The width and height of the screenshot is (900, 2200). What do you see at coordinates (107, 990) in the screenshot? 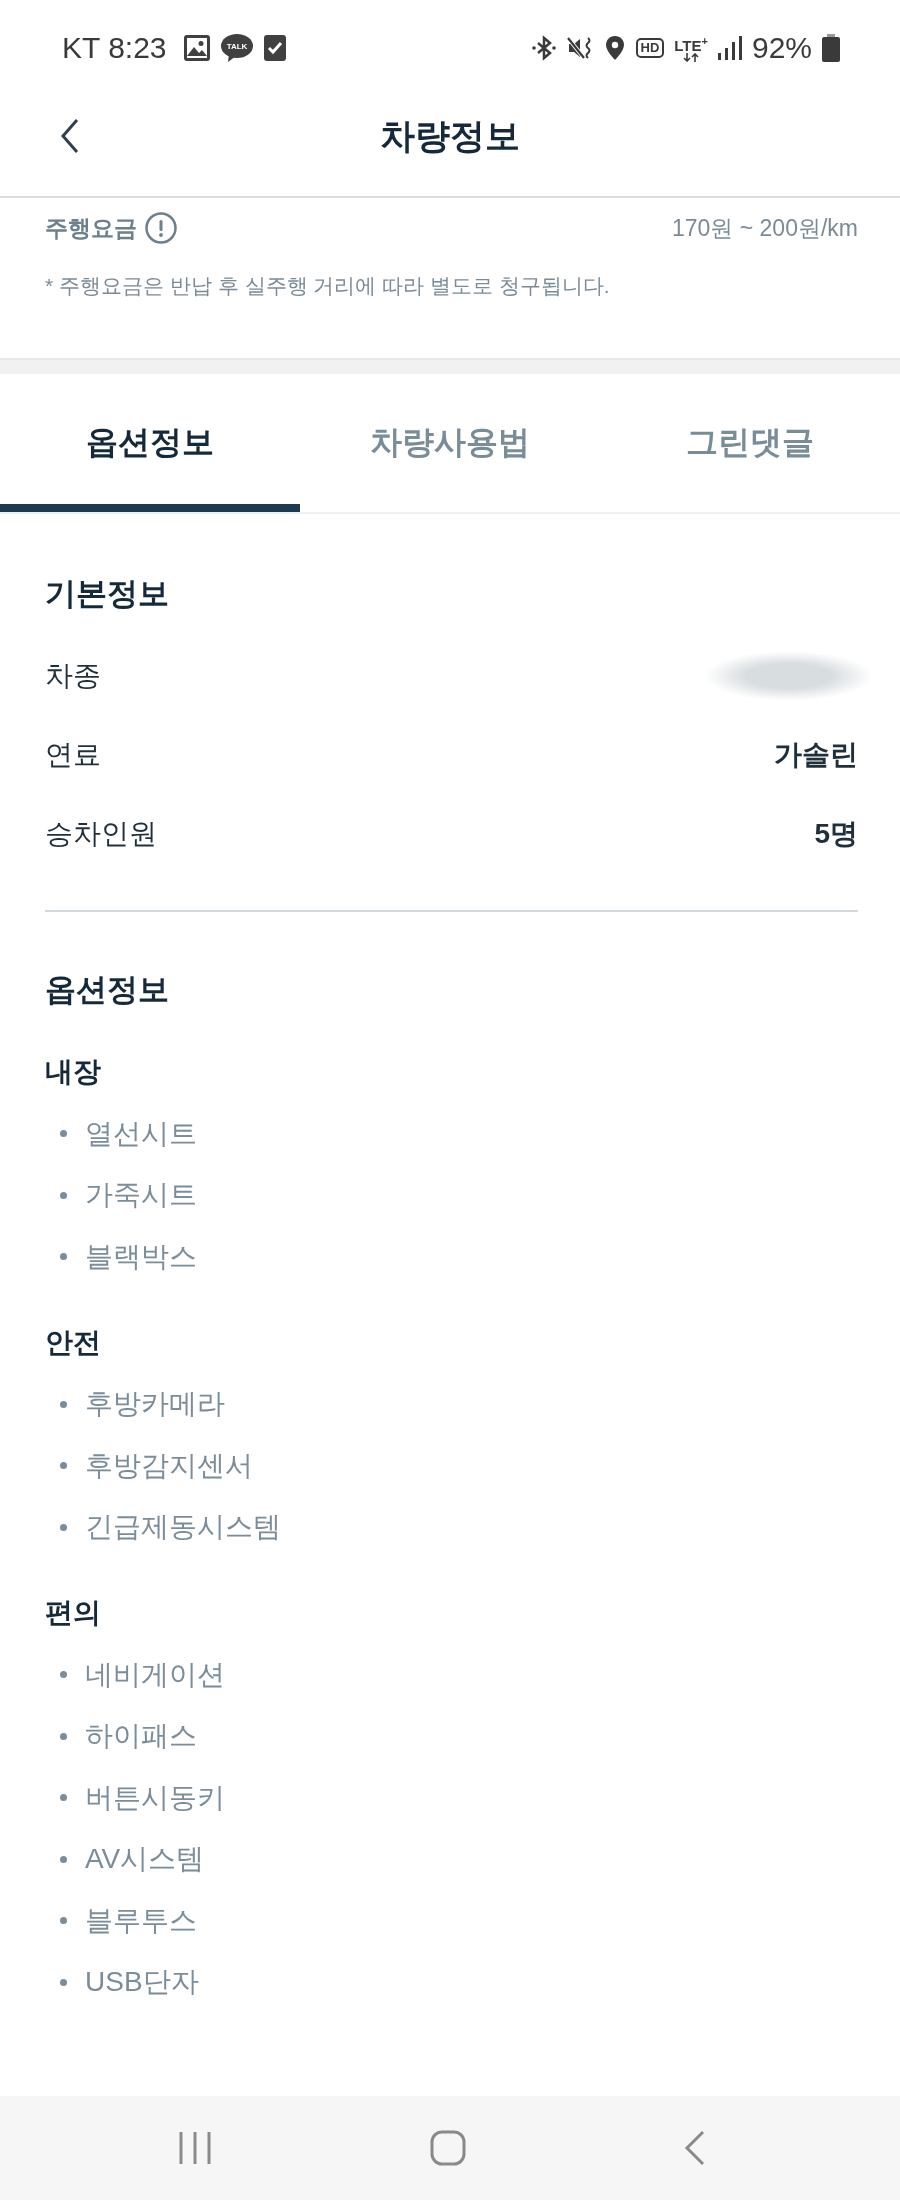
I see `section-heading: 옵션정보` at bounding box center [107, 990].